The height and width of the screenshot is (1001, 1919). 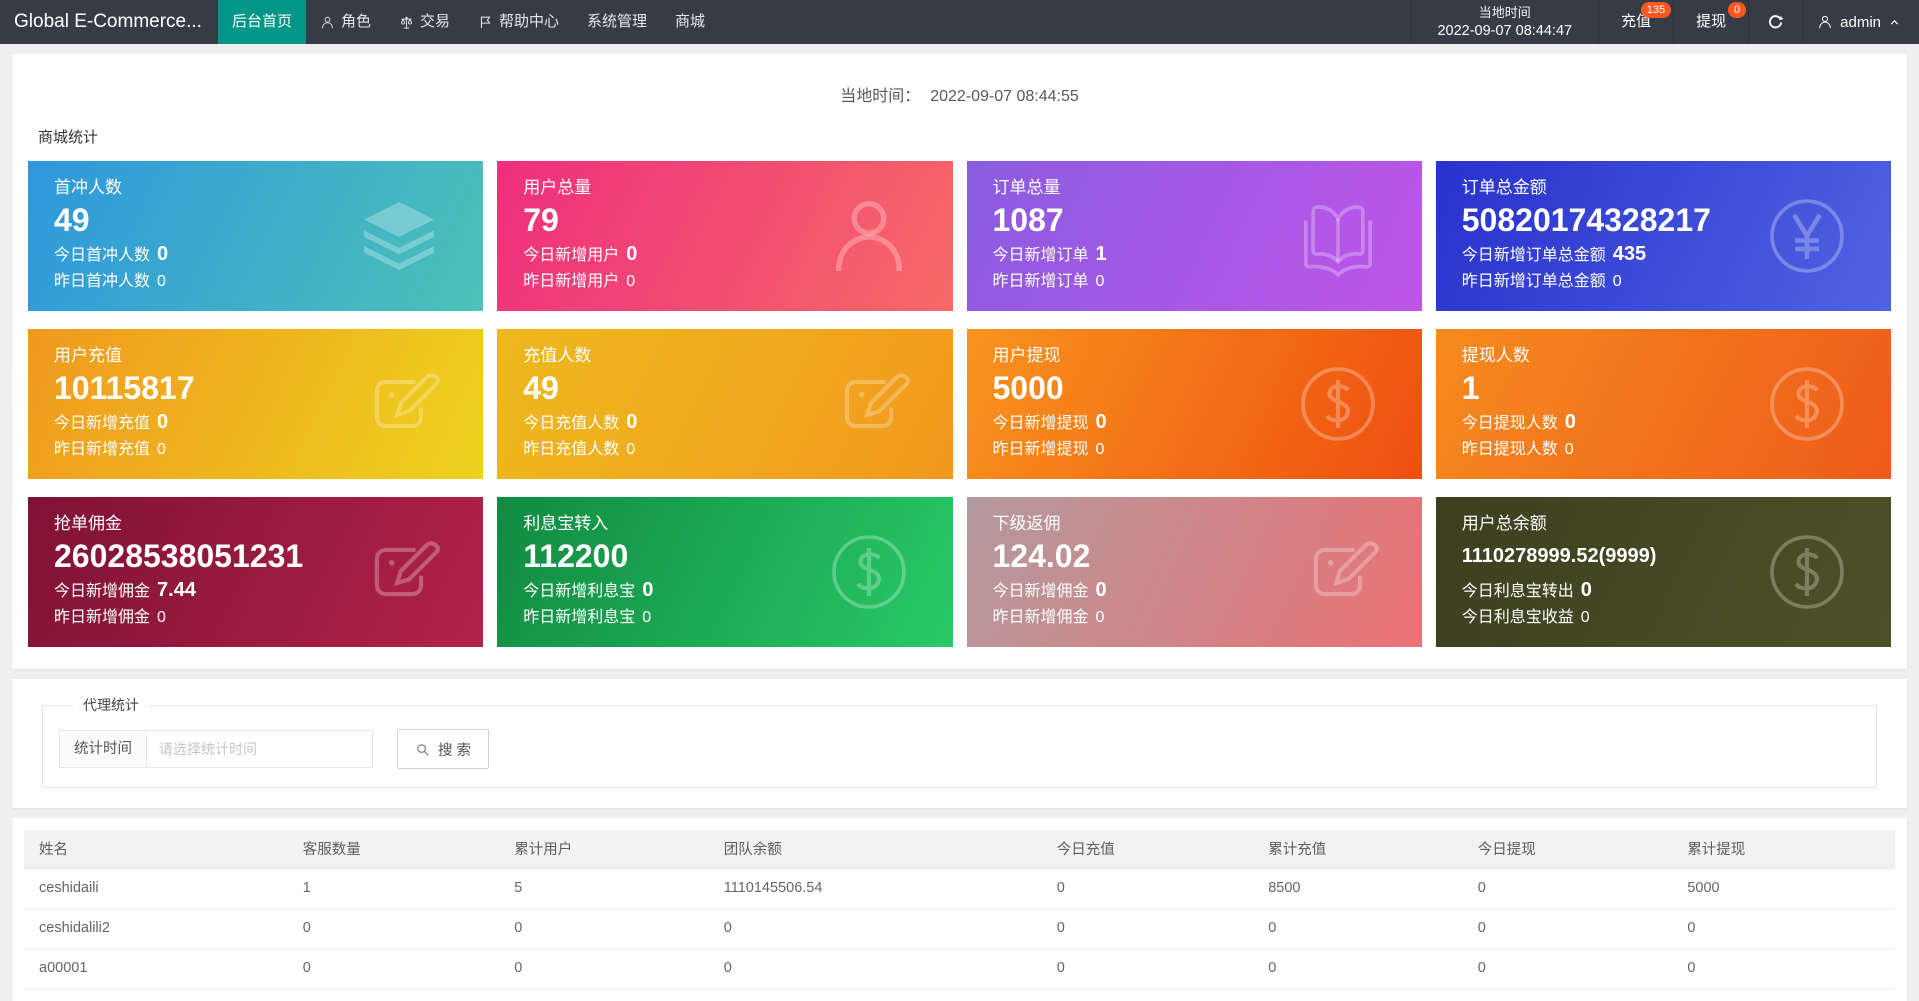 I want to click on table-header-cell: 团队余额, so click(x=875, y=849).